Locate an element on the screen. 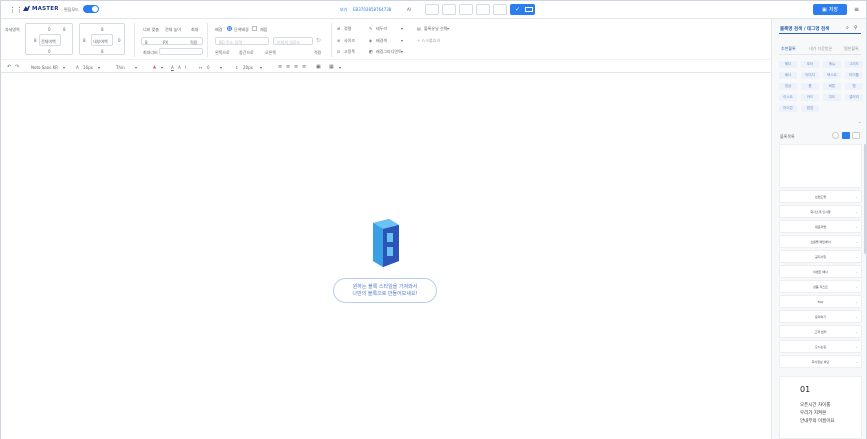  category-chip: 영상 is located at coordinates (788, 86).